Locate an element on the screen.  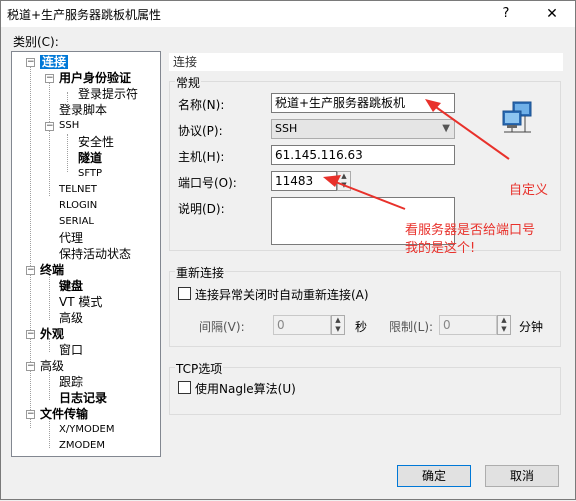
annotation-port-note-1: 看服务器是否给端口号 is located at coordinates (470, 230).